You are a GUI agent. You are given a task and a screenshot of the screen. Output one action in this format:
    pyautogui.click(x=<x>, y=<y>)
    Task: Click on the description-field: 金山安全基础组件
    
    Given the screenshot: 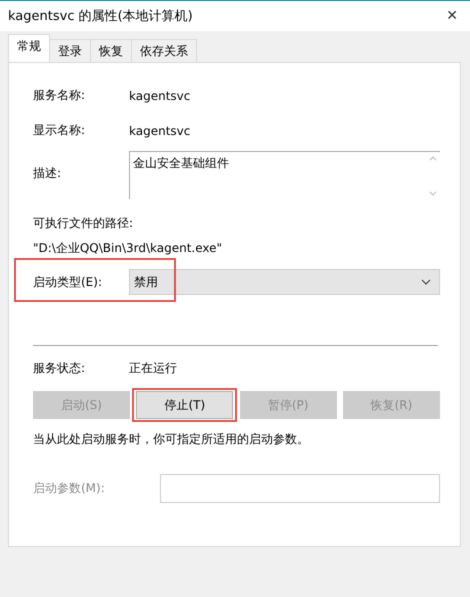 What is the action you would take?
    pyautogui.click(x=284, y=175)
    